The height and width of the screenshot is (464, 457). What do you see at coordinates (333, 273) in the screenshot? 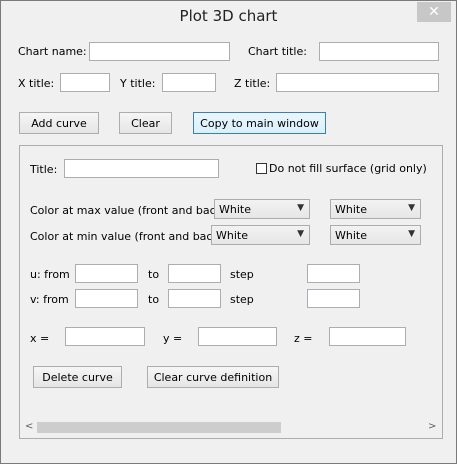
I see `u-step-input` at bounding box center [333, 273].